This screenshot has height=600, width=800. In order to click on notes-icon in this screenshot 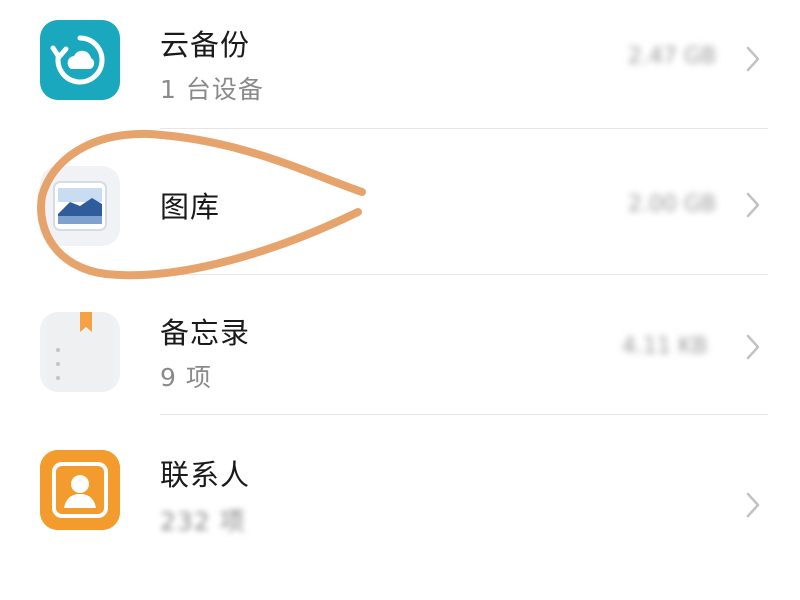, I will do `click(80, 352)`.